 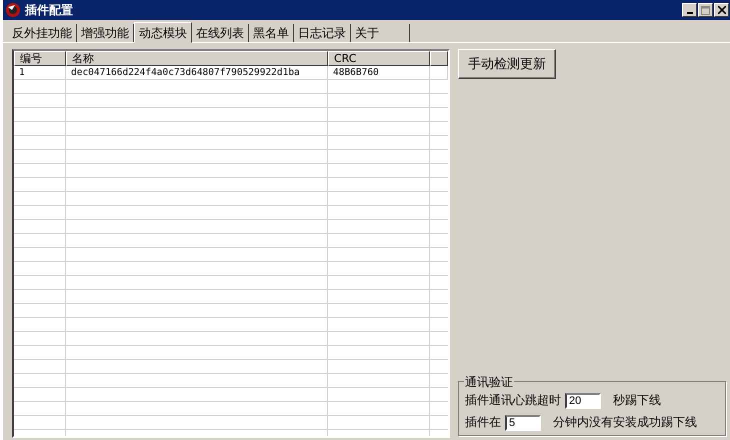 I want to click on timeout-label: 插件通讯心跳超时, so click(x=513, y=400).